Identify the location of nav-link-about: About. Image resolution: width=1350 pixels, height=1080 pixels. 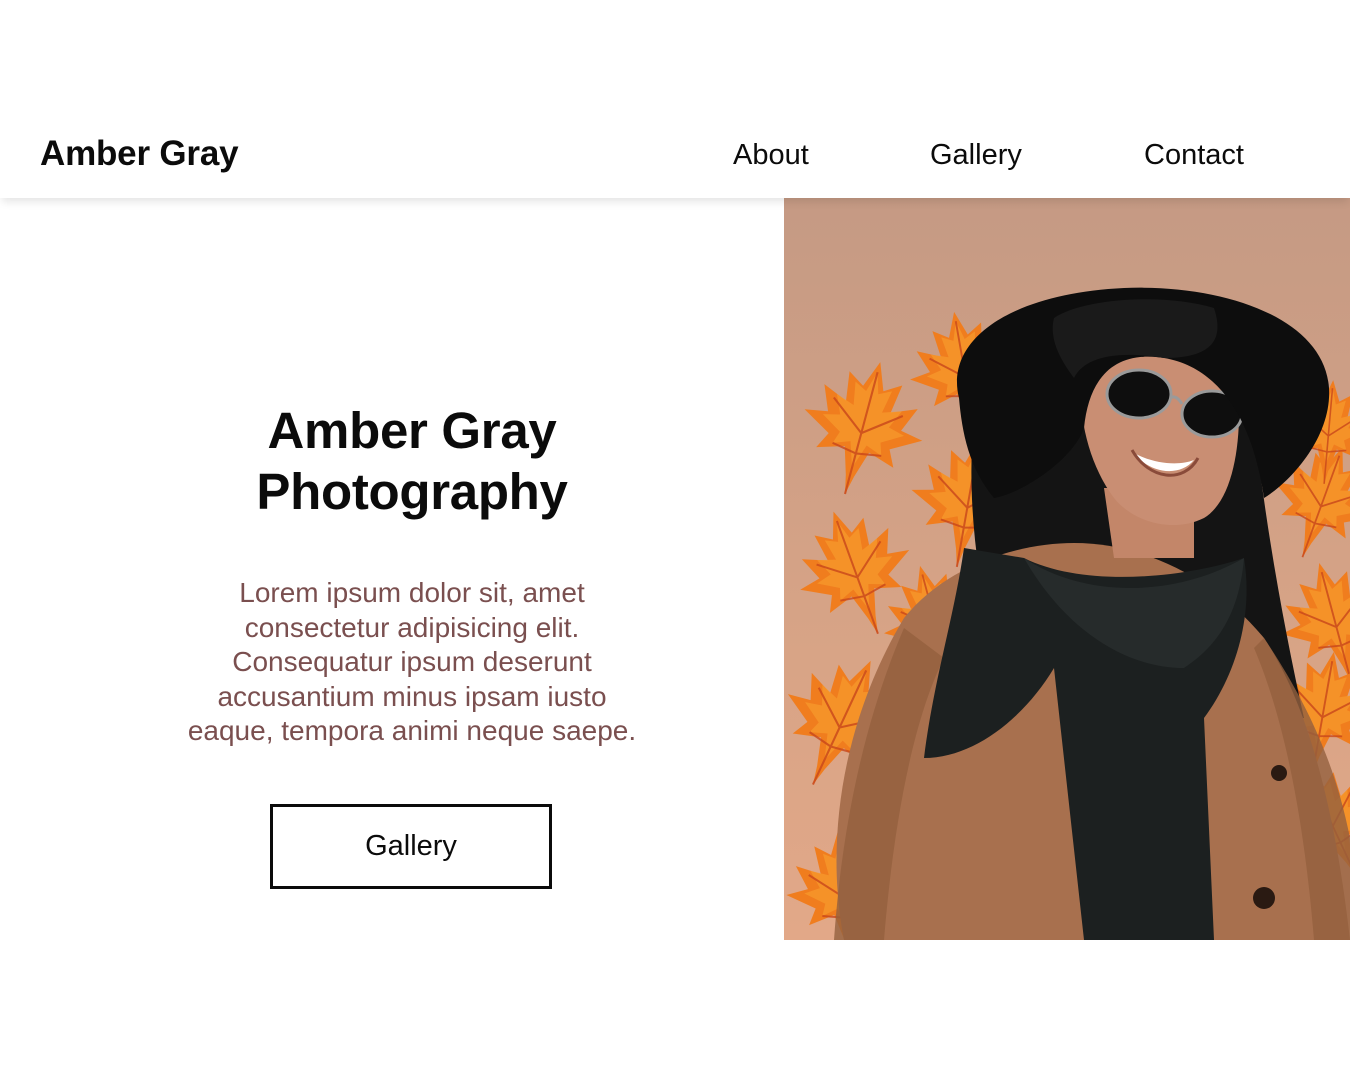
(771, 155).